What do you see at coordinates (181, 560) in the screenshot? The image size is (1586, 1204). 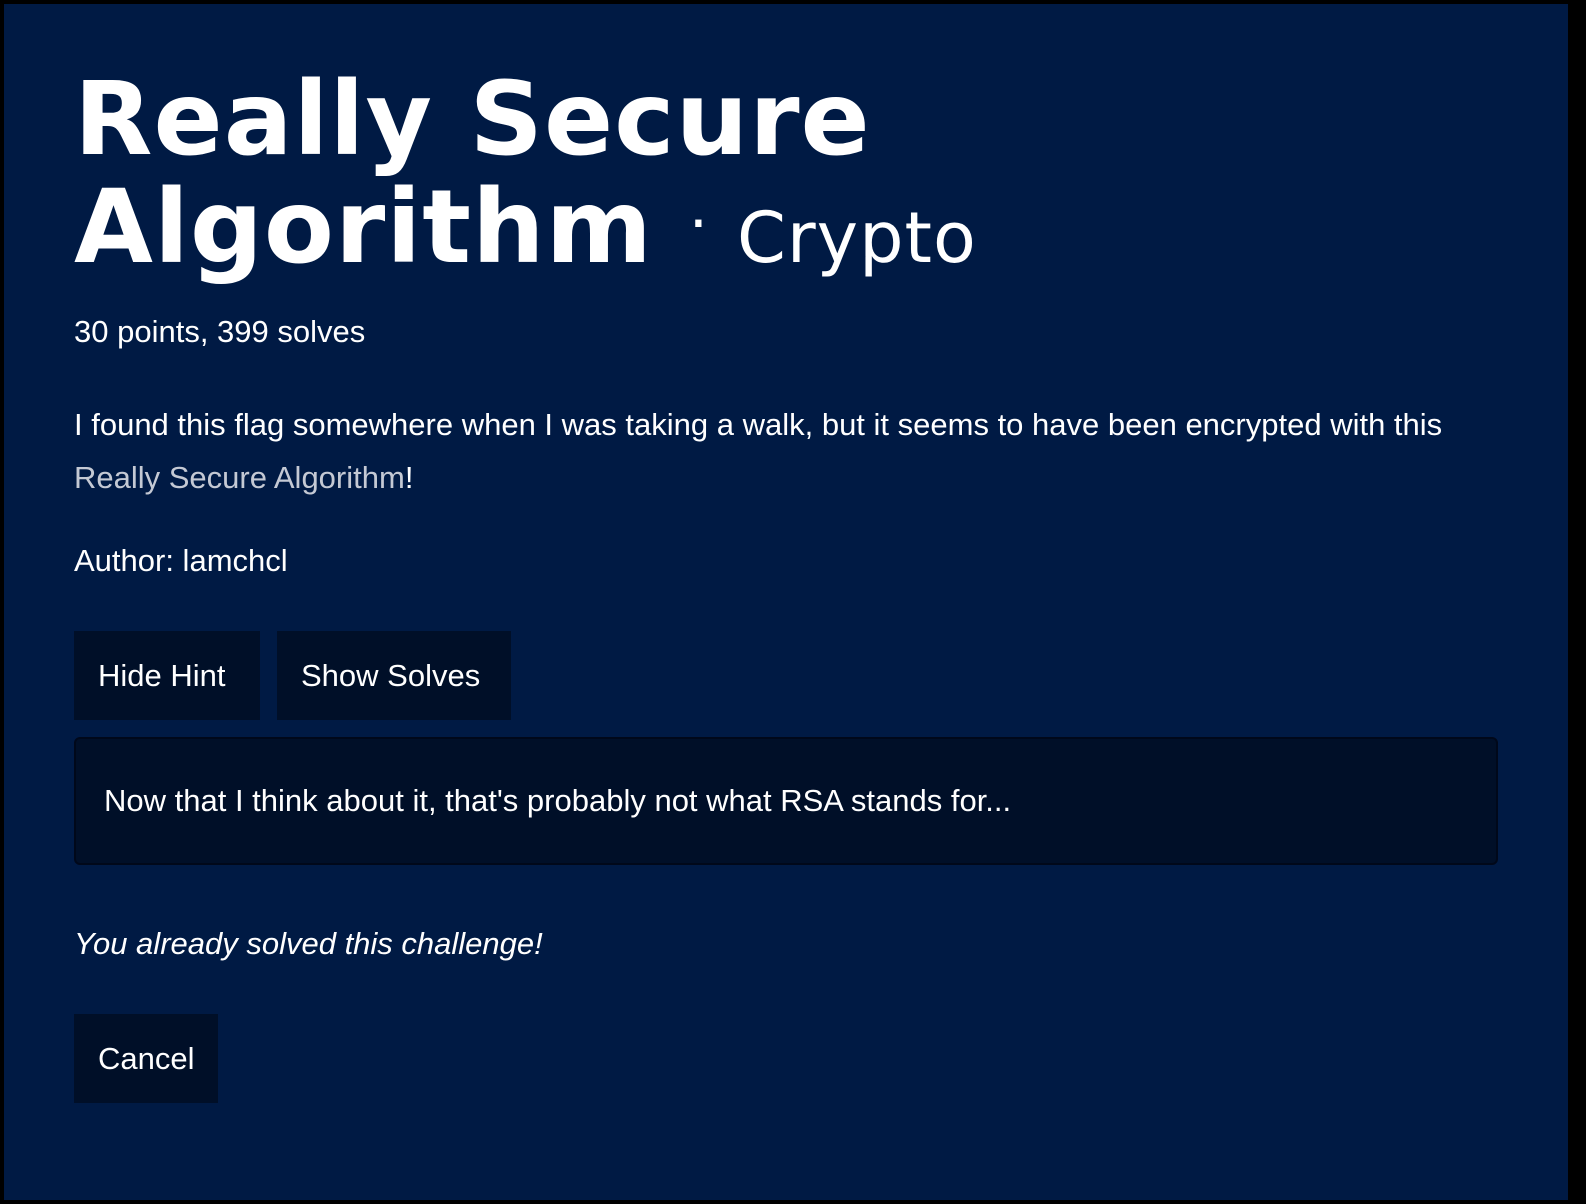 I see `challenge-author: Author: lamchcl` at bounding box center [181, 560].